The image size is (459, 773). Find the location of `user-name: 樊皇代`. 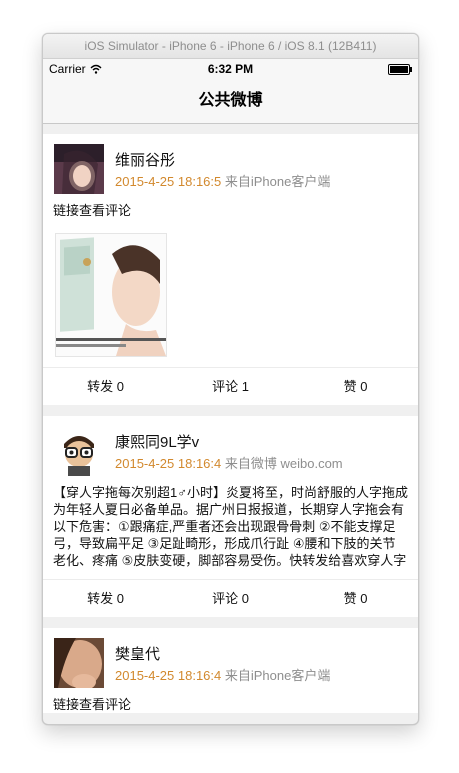

user-name: 樊皇代 is located at coordinates (137, 653).